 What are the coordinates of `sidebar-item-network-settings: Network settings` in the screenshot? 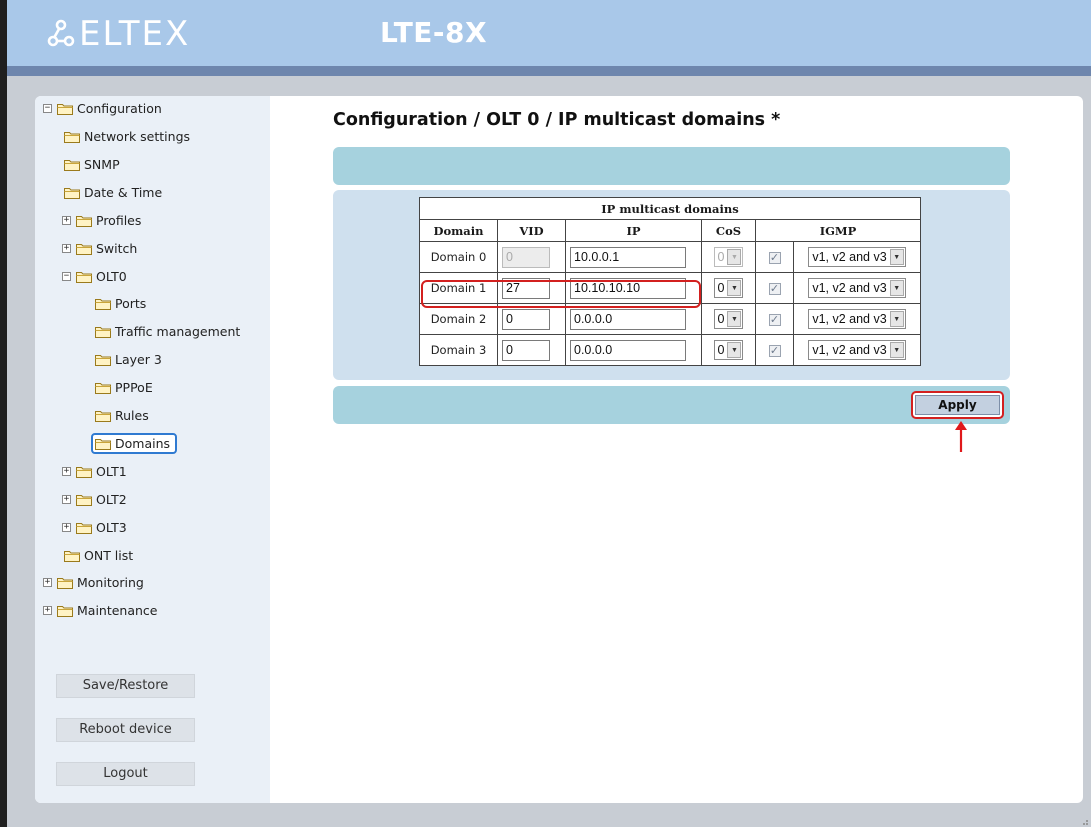 It's located at (127, 136).